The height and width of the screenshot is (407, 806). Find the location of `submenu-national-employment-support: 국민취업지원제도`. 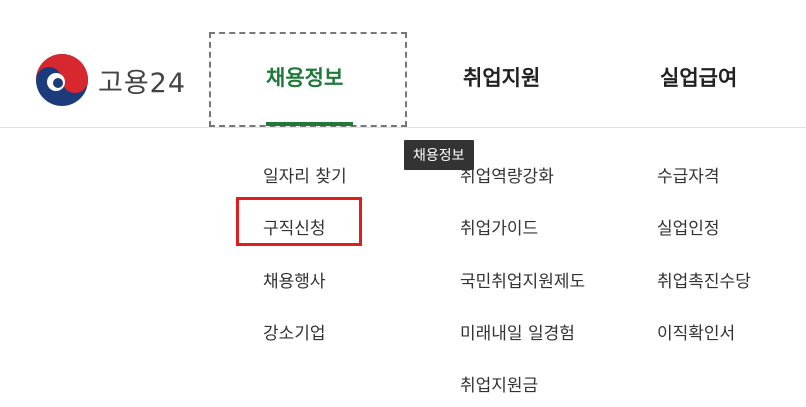

submenu-national-employment-support: 국민취업지원제도 is located at coordinates (522, 279).